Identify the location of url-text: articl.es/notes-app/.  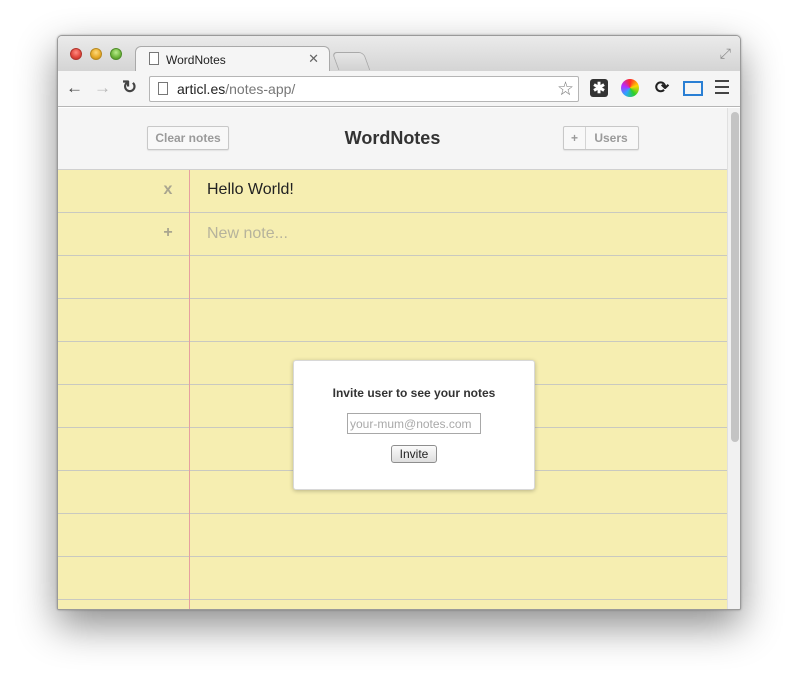
(236, 89).